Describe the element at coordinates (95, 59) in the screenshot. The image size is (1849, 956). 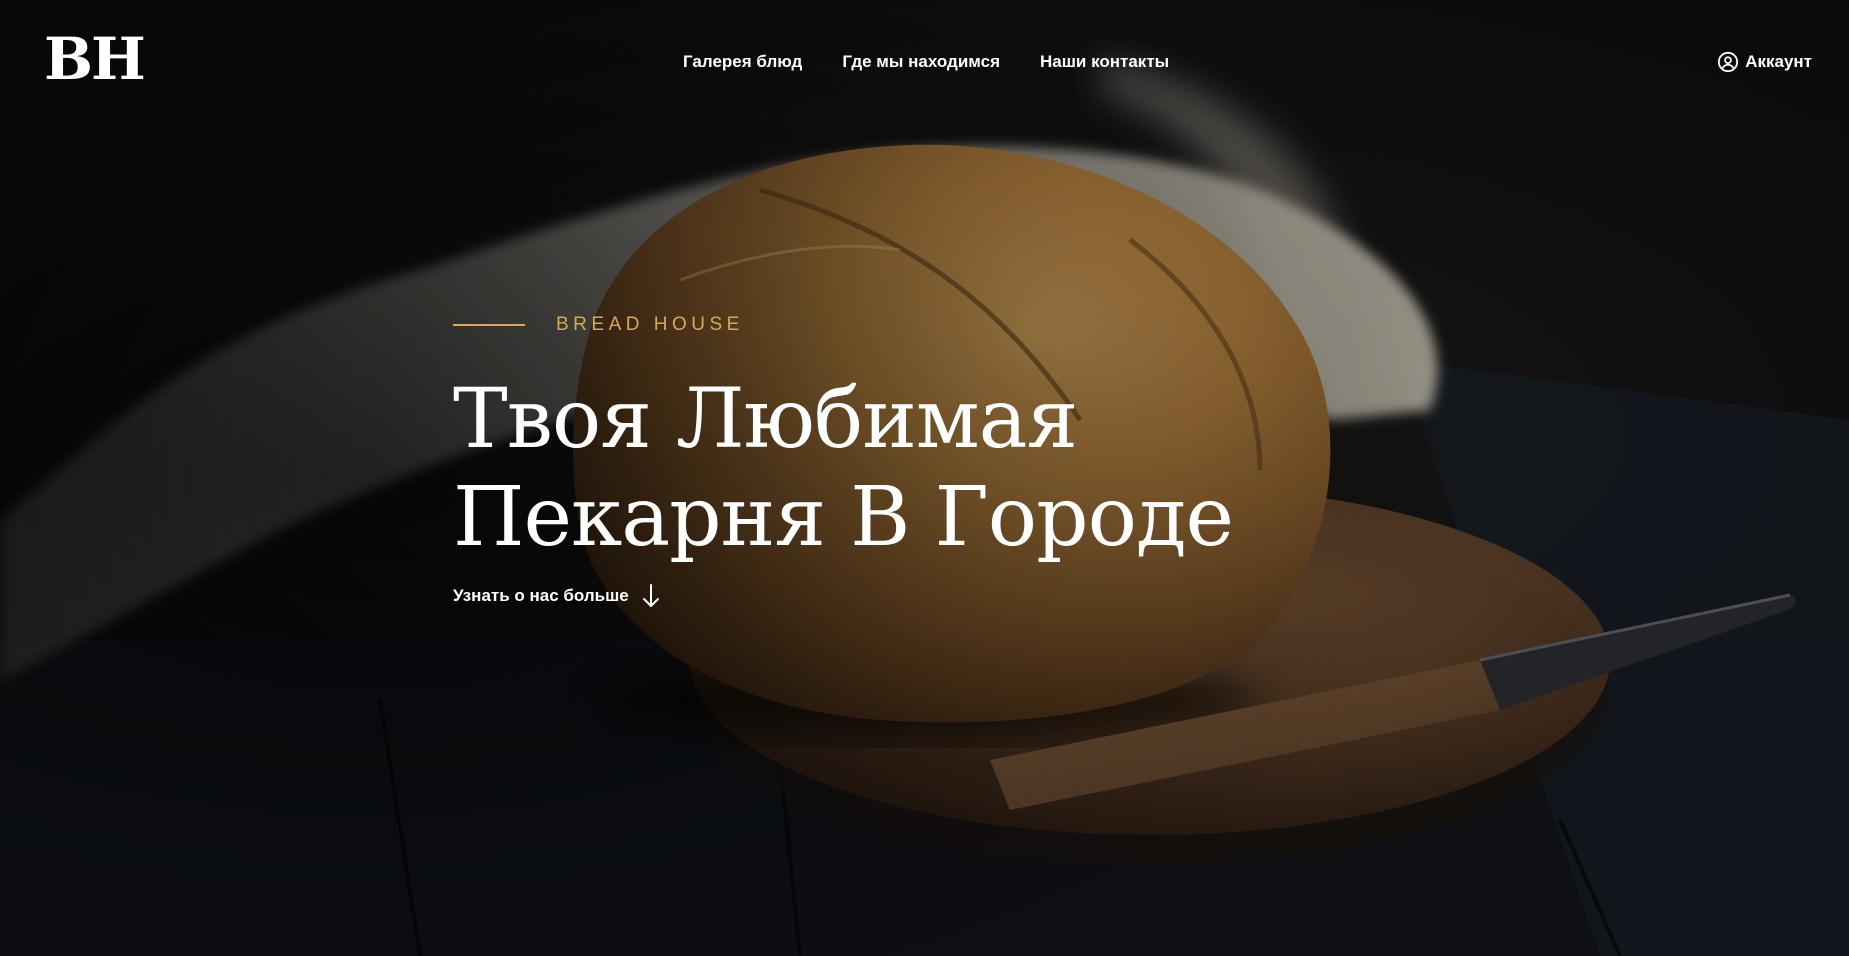
I see `site-logo: BH` at that location.